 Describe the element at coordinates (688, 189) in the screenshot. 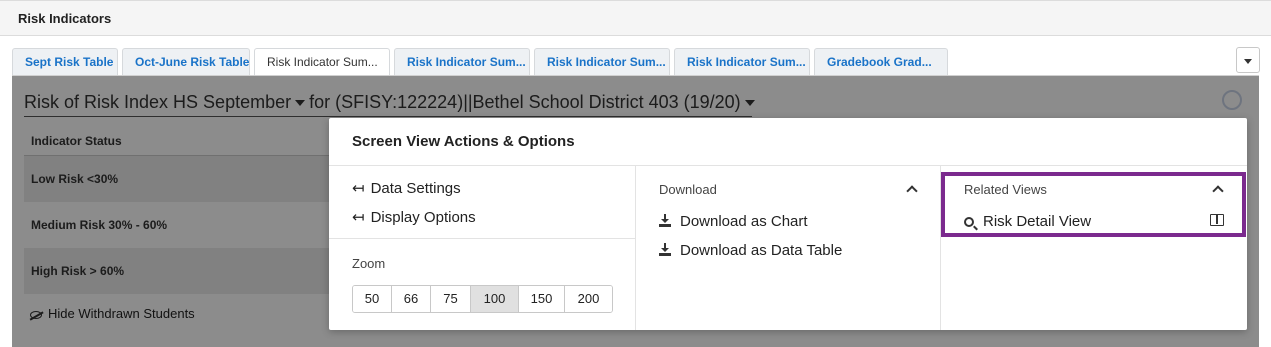

I see `download-label: Download` at that location.